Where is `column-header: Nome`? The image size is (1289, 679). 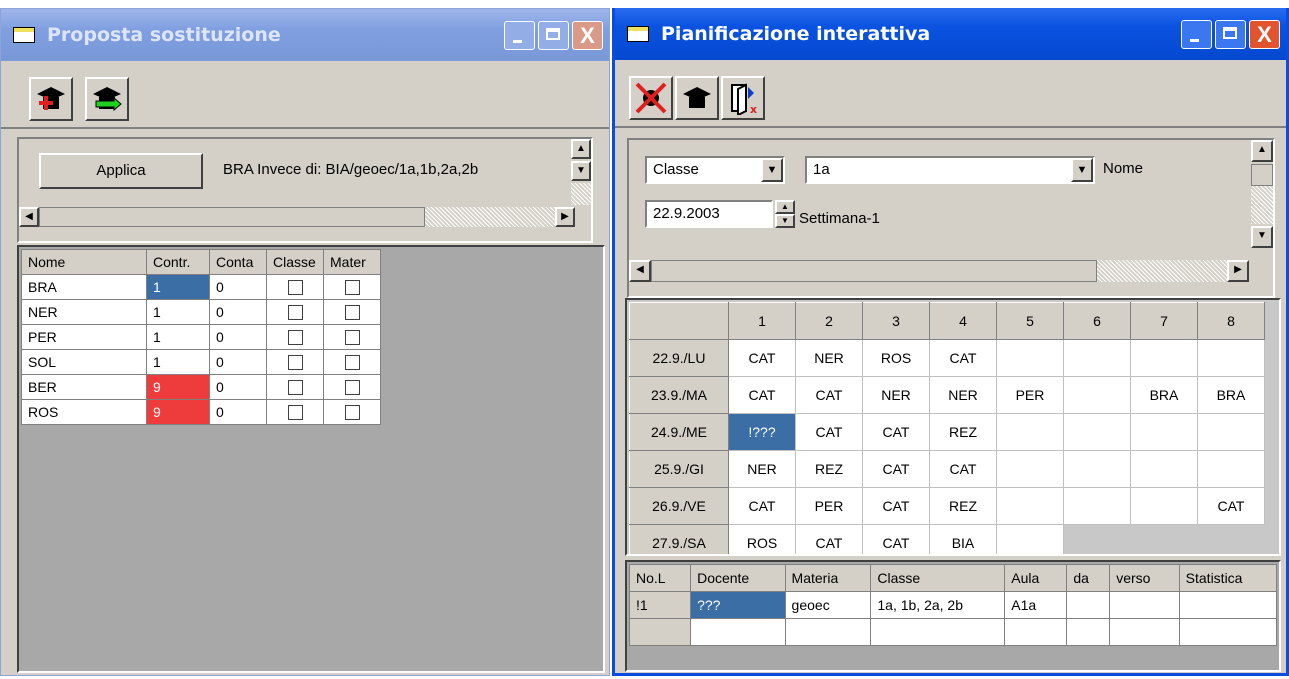 column-header: Nome is located at coordinates (84, 262).